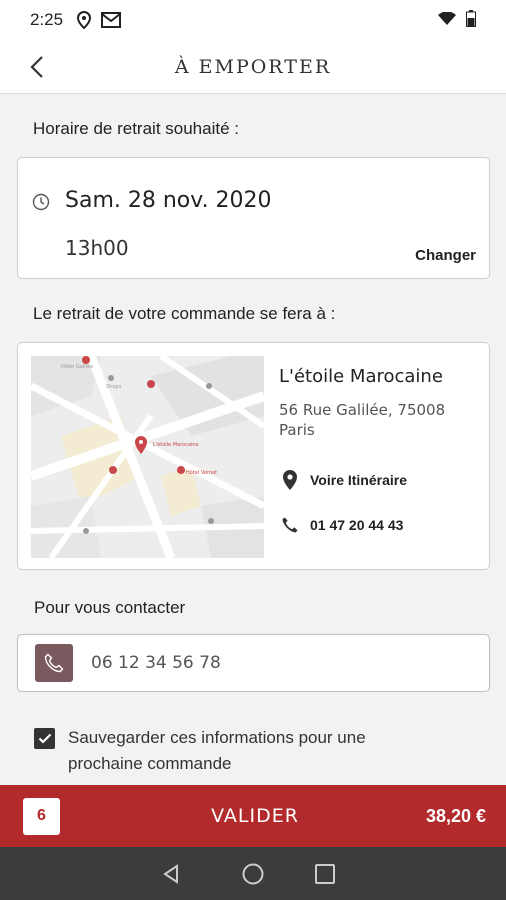  I want to click on chevron-left-icon, so click(36, 67).